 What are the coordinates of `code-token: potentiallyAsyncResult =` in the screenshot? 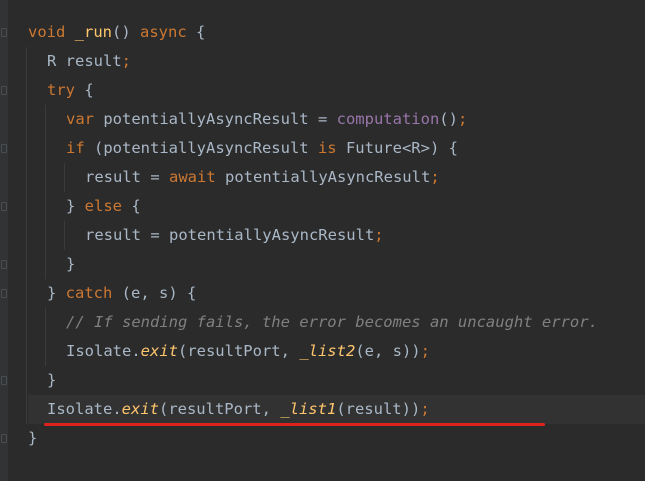 It's located at (215, 119).